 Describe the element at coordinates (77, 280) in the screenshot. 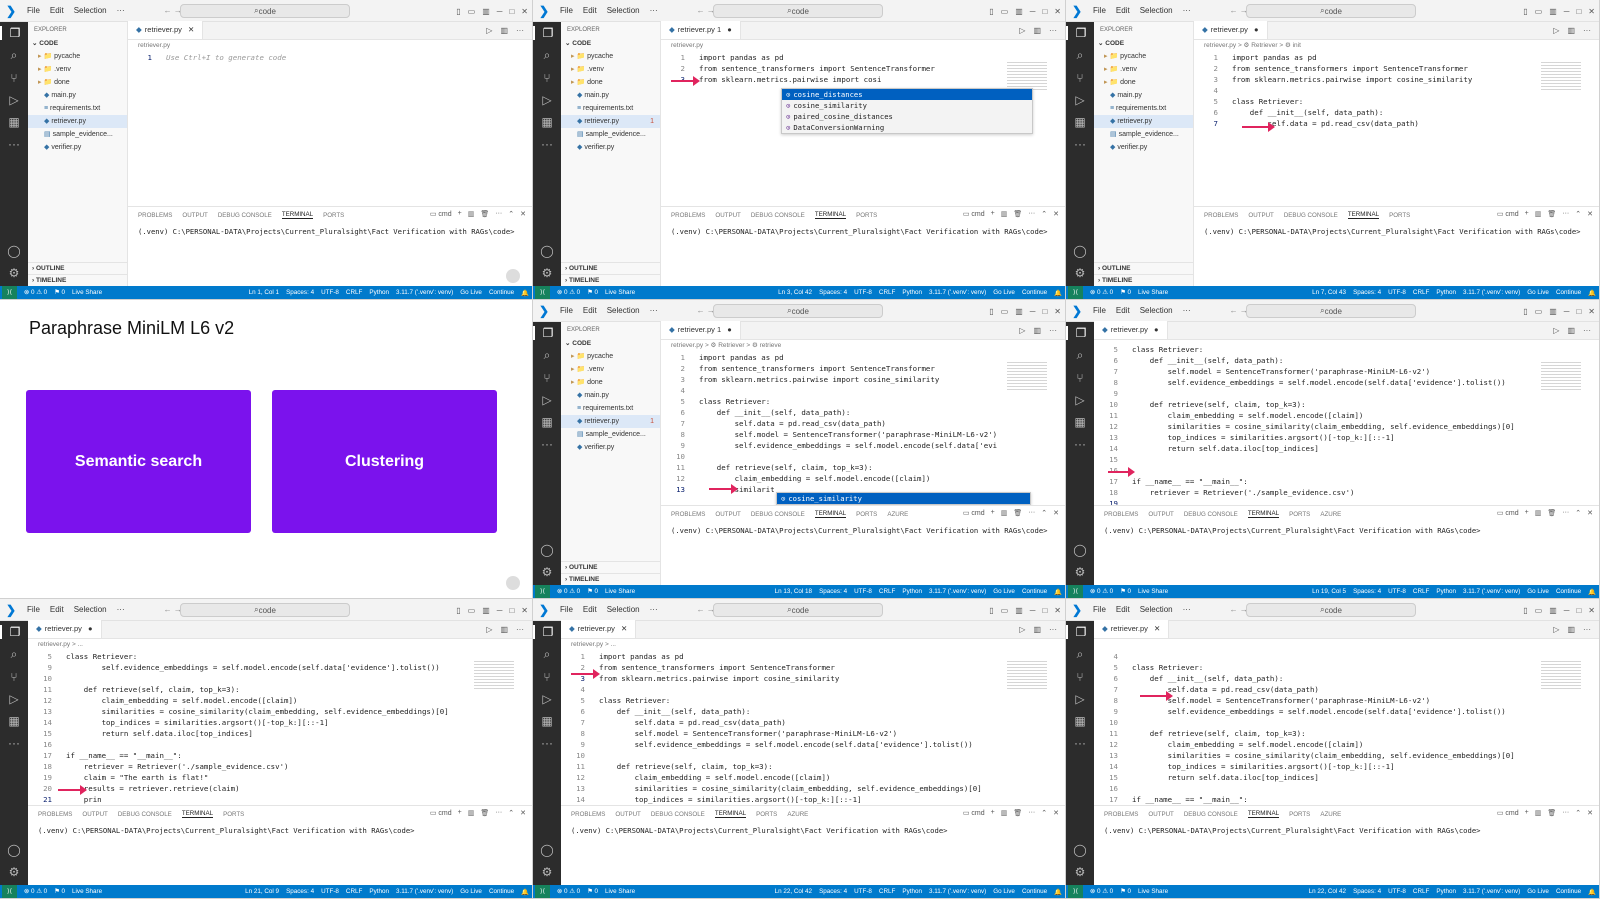

I see `timeline-section: › TIMELINE` at that location.